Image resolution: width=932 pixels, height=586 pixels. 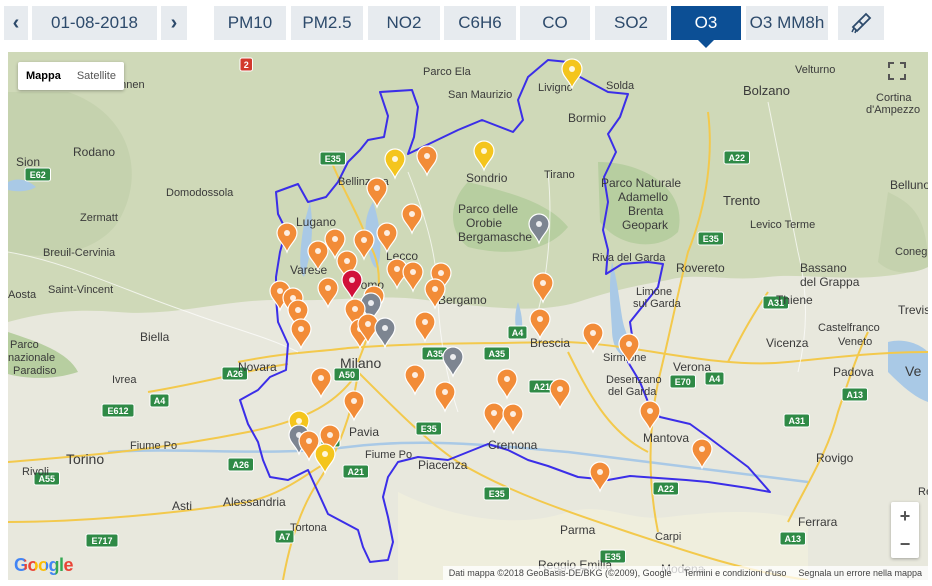 I want to click on road-shield-label: A50, so click(x=346, y=375).